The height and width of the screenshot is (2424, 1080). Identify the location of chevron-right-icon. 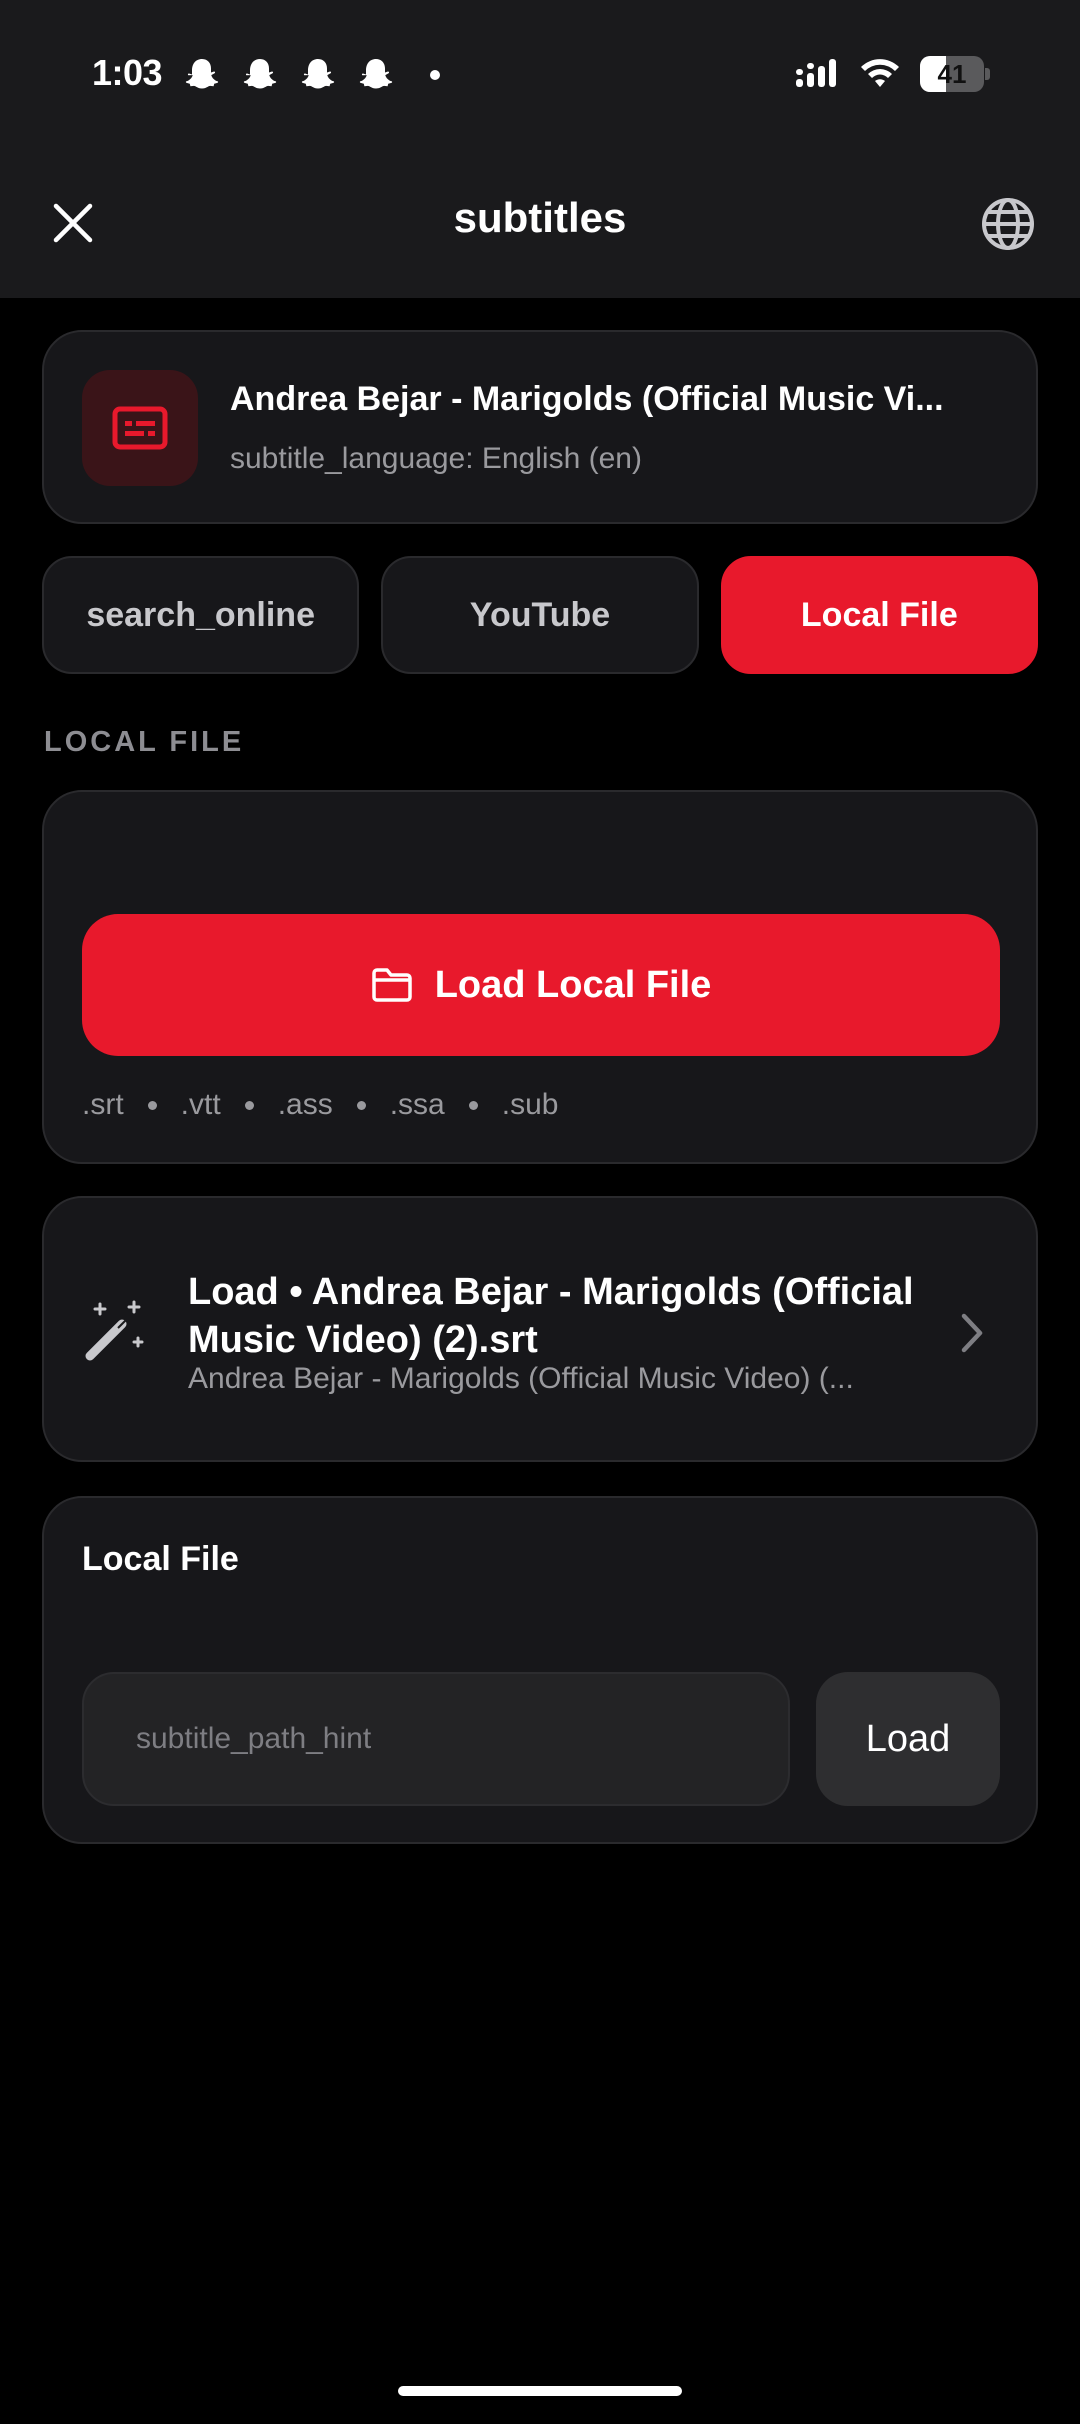
(972, 1333).